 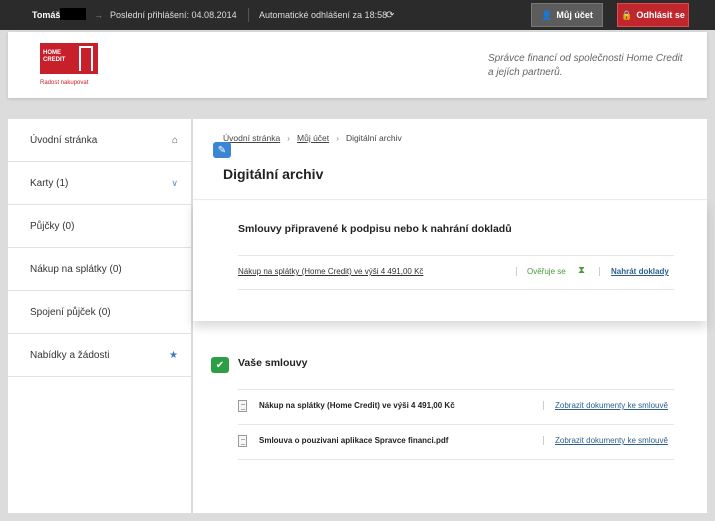 What do you see at coordinates (76, 269) in the screenshot?
I see `sidebar-item-label: Nákup na splátky (0)` at bounding box center [76, 269].